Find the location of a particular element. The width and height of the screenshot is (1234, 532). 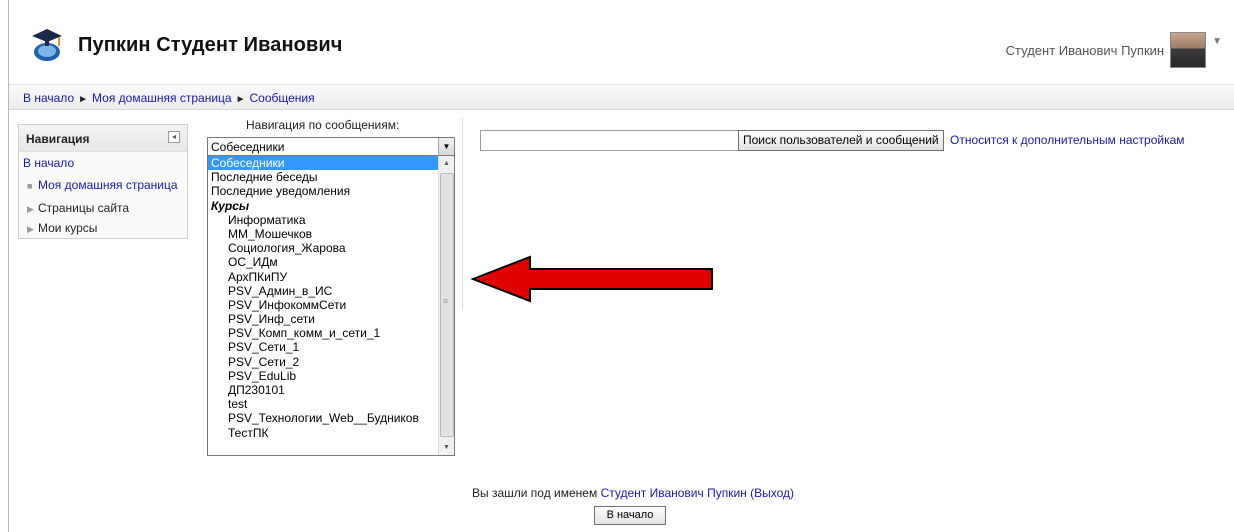

dropdown-option: PSV_ИнфокоммСети is located at coordinates (331, 305).